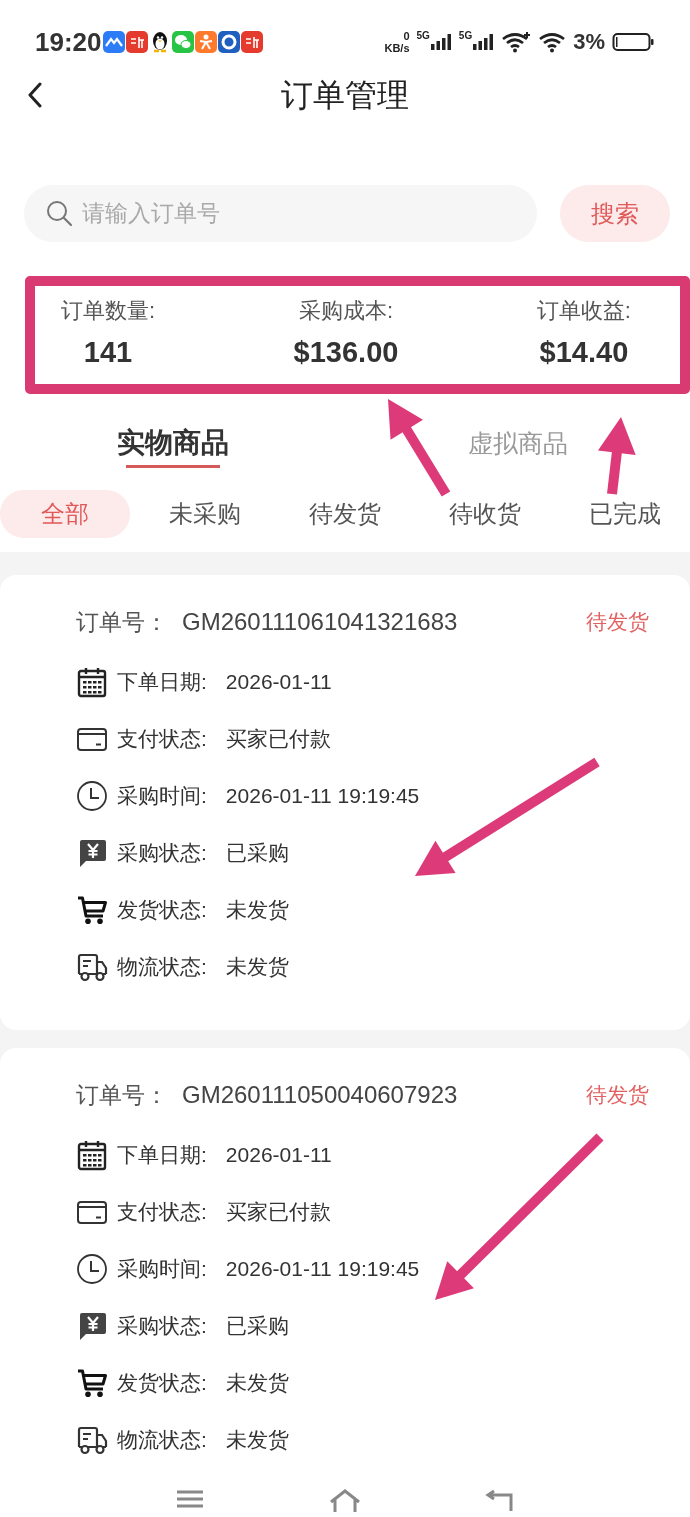 Image resolution: width=690 pixels, height=1517 pixels. What do you see at coordinates (280, 213) in the screenshot?
I see `search-field: 请输入订单号` at bounding box center [280, 213].